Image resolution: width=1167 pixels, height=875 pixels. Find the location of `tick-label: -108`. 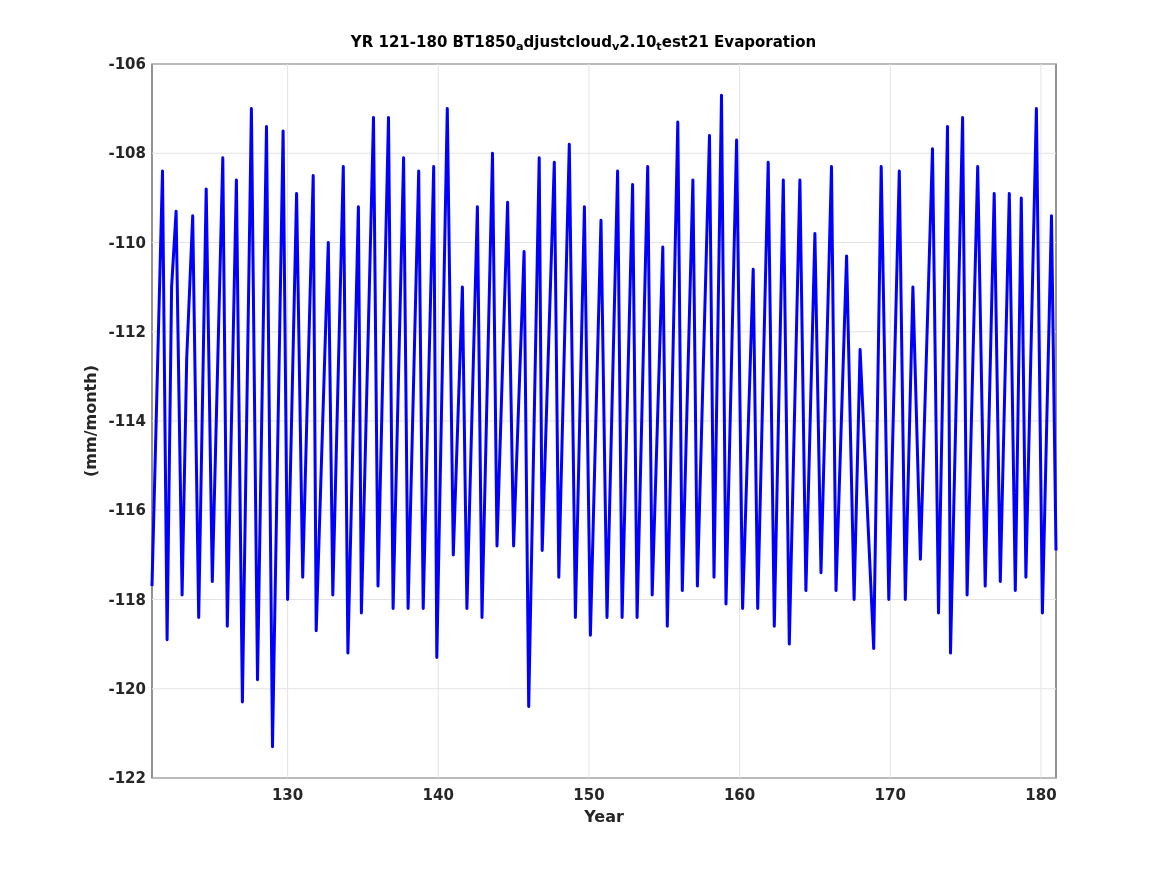

tick-label: -108 is located at coordinates (127, 153).